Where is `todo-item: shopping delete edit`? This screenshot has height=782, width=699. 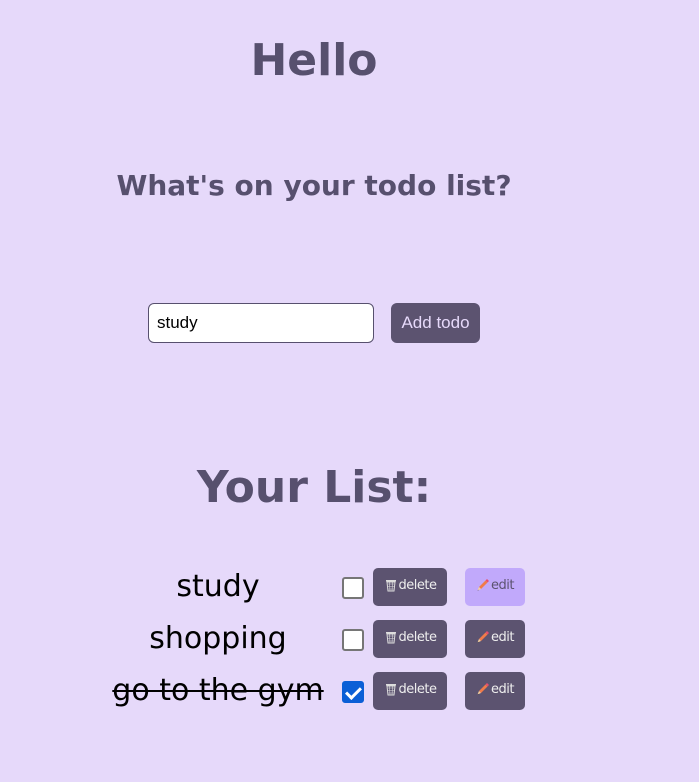
todo-item: shopping delete edit is located at coordinates (349, 646).